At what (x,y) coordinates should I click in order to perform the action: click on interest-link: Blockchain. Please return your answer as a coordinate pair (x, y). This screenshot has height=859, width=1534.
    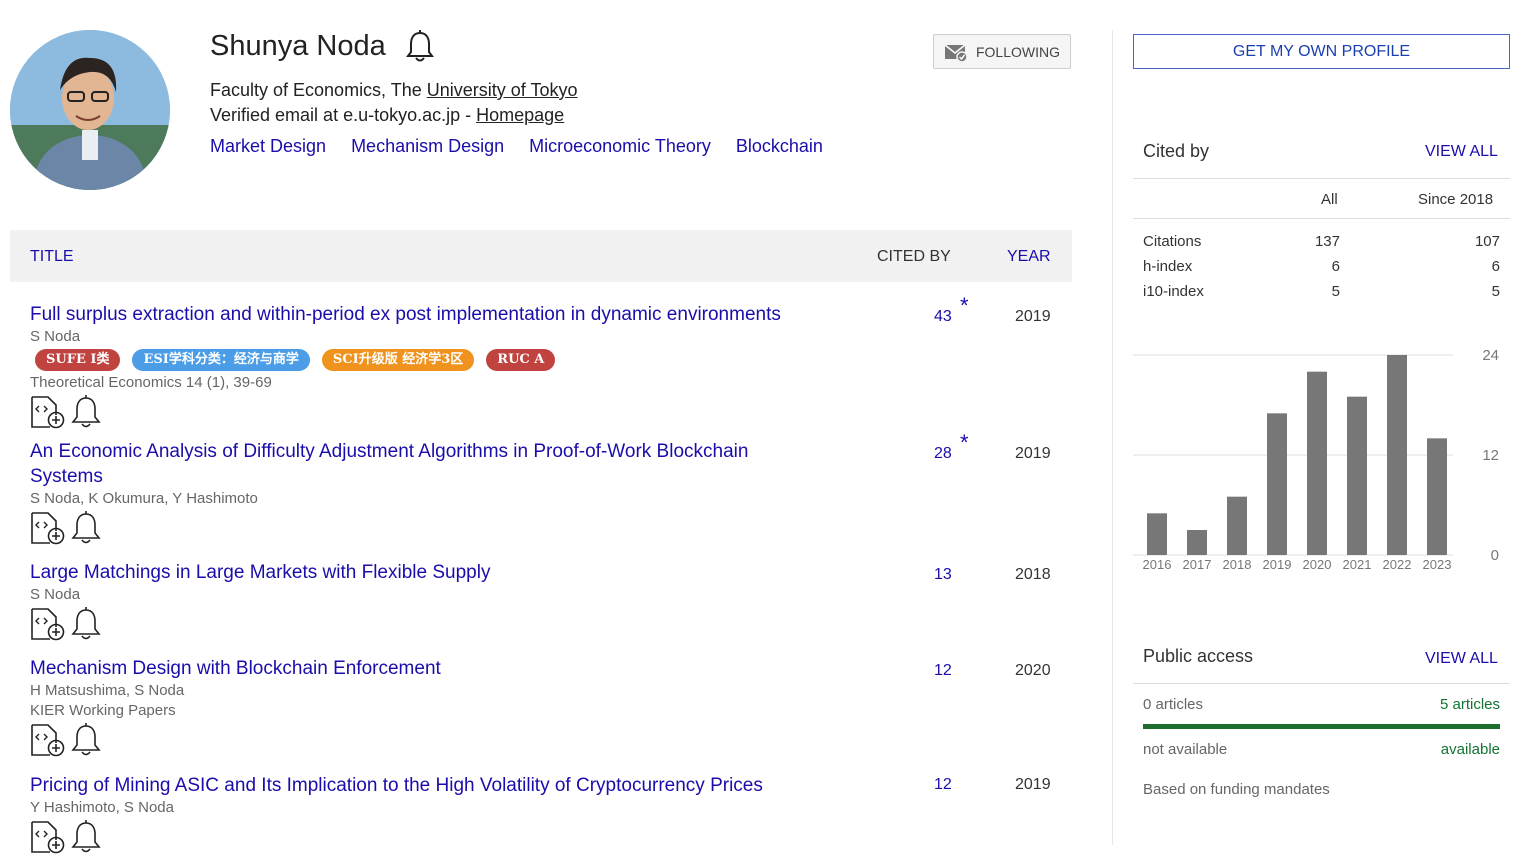
    Looking at the image, I should click on (779, 146).